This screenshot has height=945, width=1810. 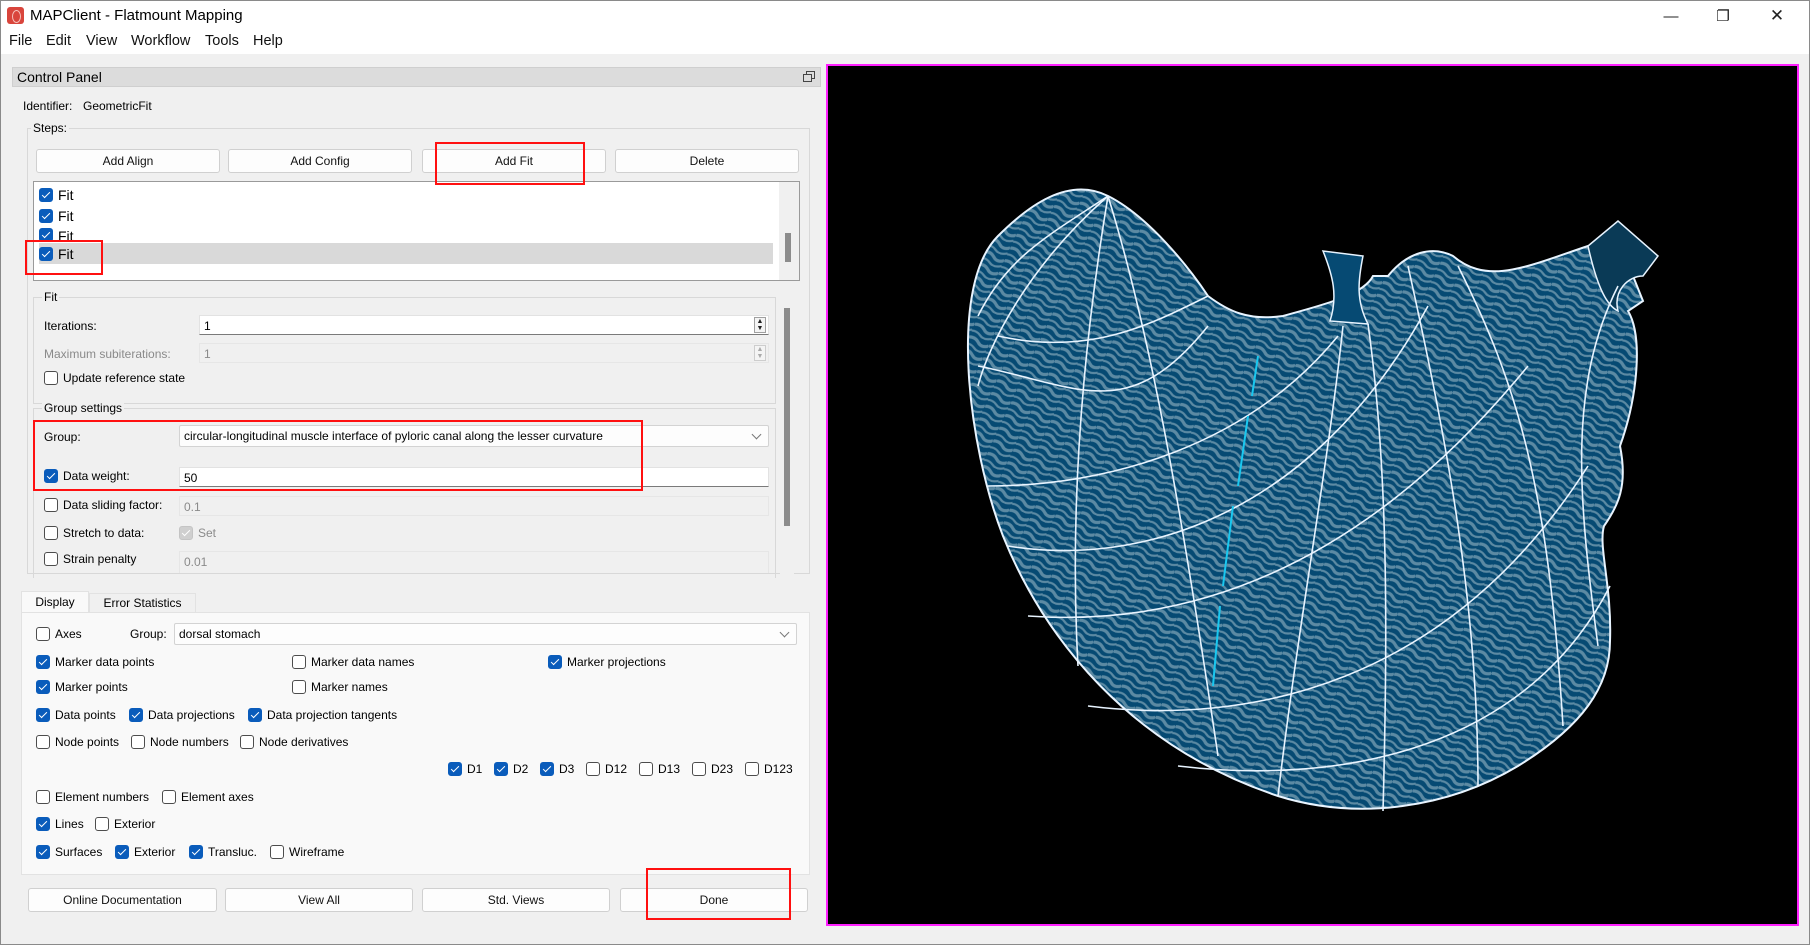 What do you see at coordinates (82, 687) in the screenshot?
I see `marker-points-row: Marker points` at bounding box center [82, 687].